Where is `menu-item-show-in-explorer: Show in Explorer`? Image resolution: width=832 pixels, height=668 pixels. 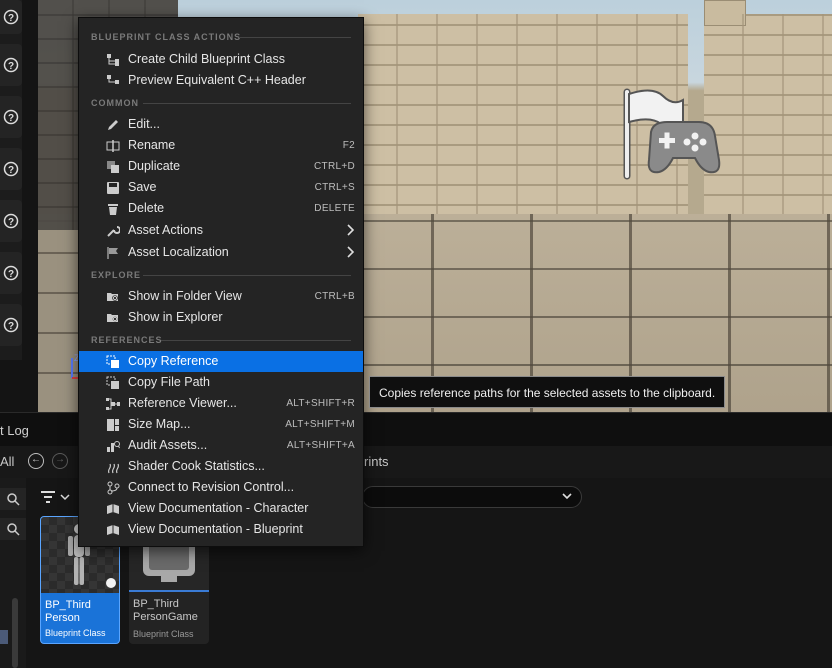 menu-item-show-in-explorer: Show in Explorer is located at coordinates (221, 317).